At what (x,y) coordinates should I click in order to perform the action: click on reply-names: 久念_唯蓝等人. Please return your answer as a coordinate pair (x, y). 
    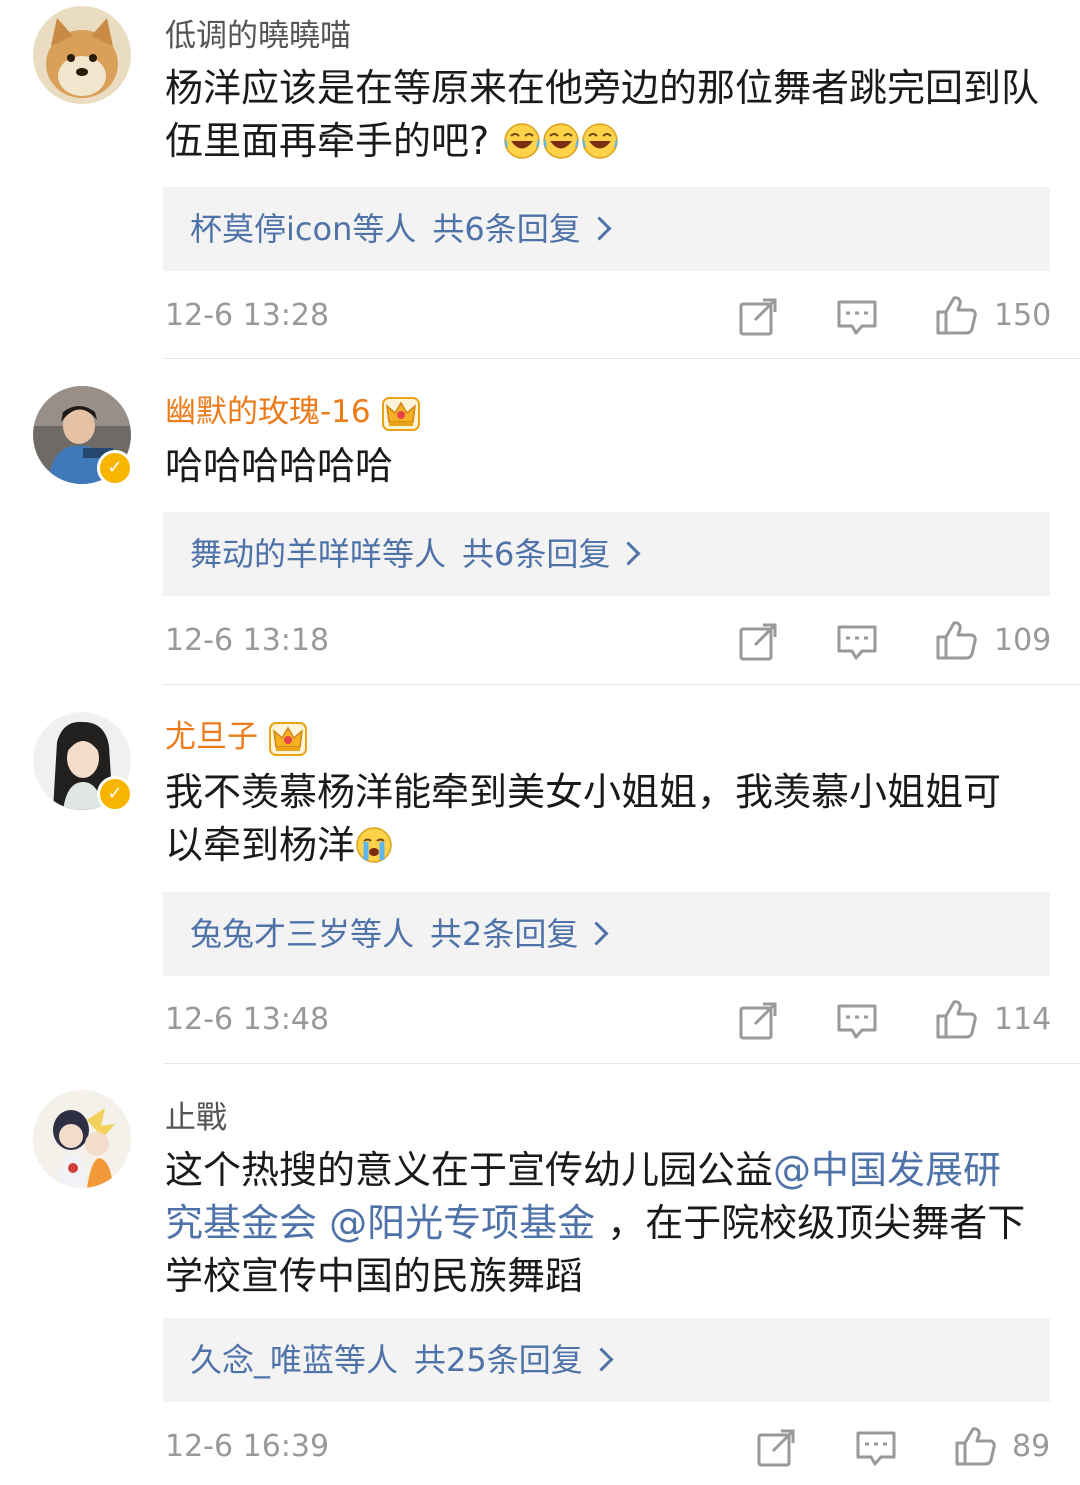
    Looking at the image, I should click on (294, 1360).